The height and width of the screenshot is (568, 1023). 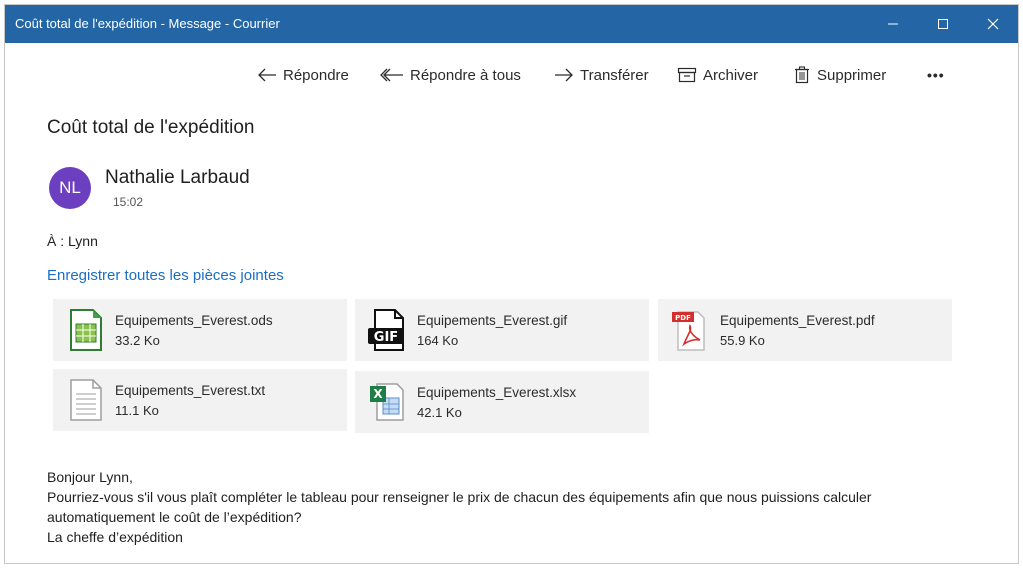 What do you see at coordinates (174, 517) in the screenshot?
I see `body-line: automatiquement le coût de l’expédition?` at bounding box center [174, 517].